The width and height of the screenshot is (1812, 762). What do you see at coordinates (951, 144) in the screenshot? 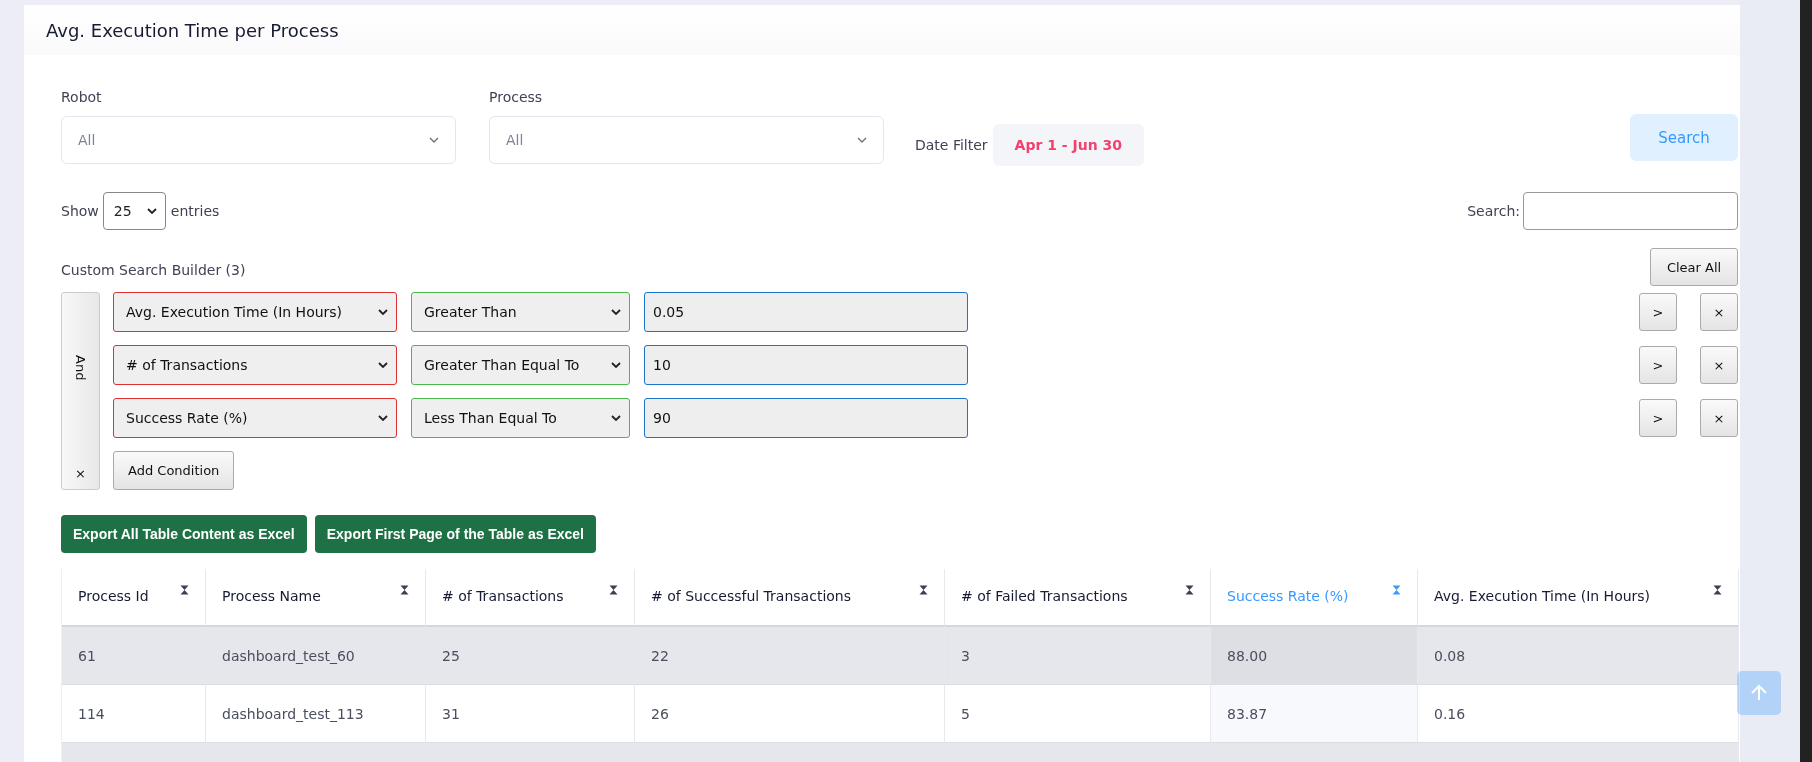
I see `date-filter-label: Date Filter` at bounding box center [951, 144].